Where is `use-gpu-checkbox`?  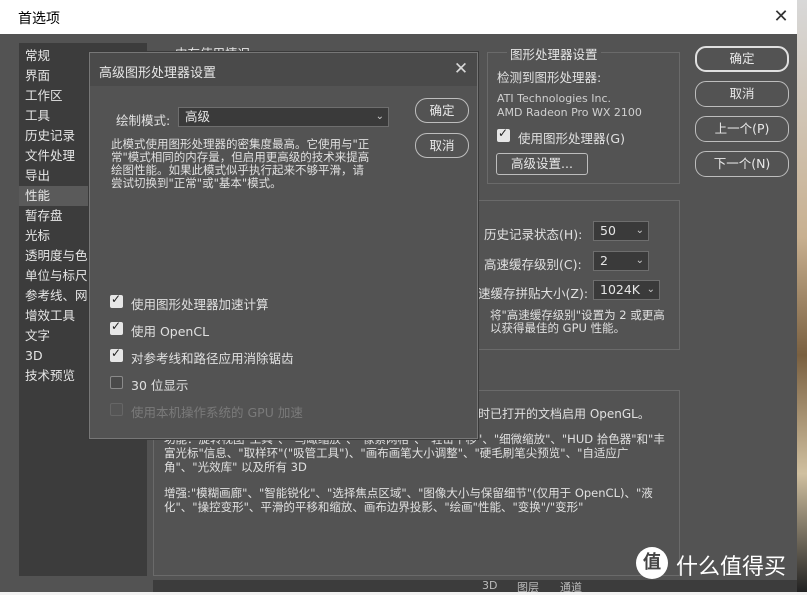
use-gpu-checkbox is located at coordinates (503, 134).